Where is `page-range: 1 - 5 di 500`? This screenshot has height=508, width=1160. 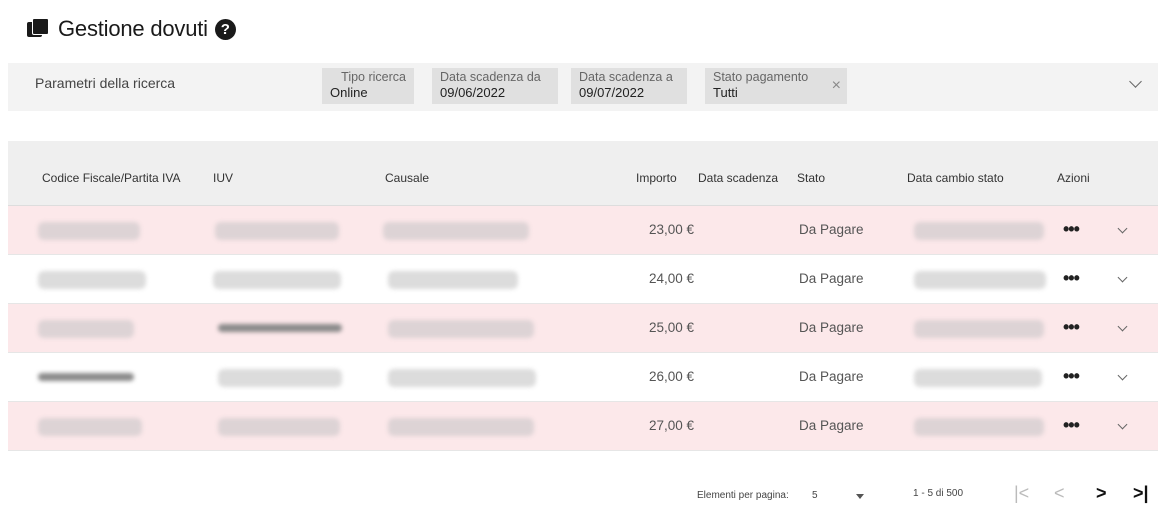
page-range: 1 - 5 di 500 is located at coordinates (938, 493).